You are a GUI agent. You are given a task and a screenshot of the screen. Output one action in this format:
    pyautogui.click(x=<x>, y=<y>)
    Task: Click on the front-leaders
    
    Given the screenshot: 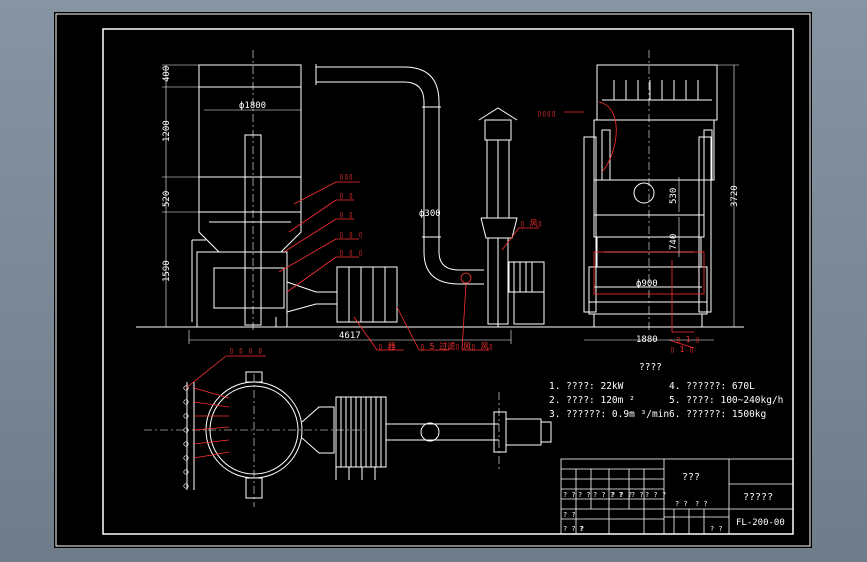 What is the action you would take?
    pyautogui.click(x=408, y=266)
    